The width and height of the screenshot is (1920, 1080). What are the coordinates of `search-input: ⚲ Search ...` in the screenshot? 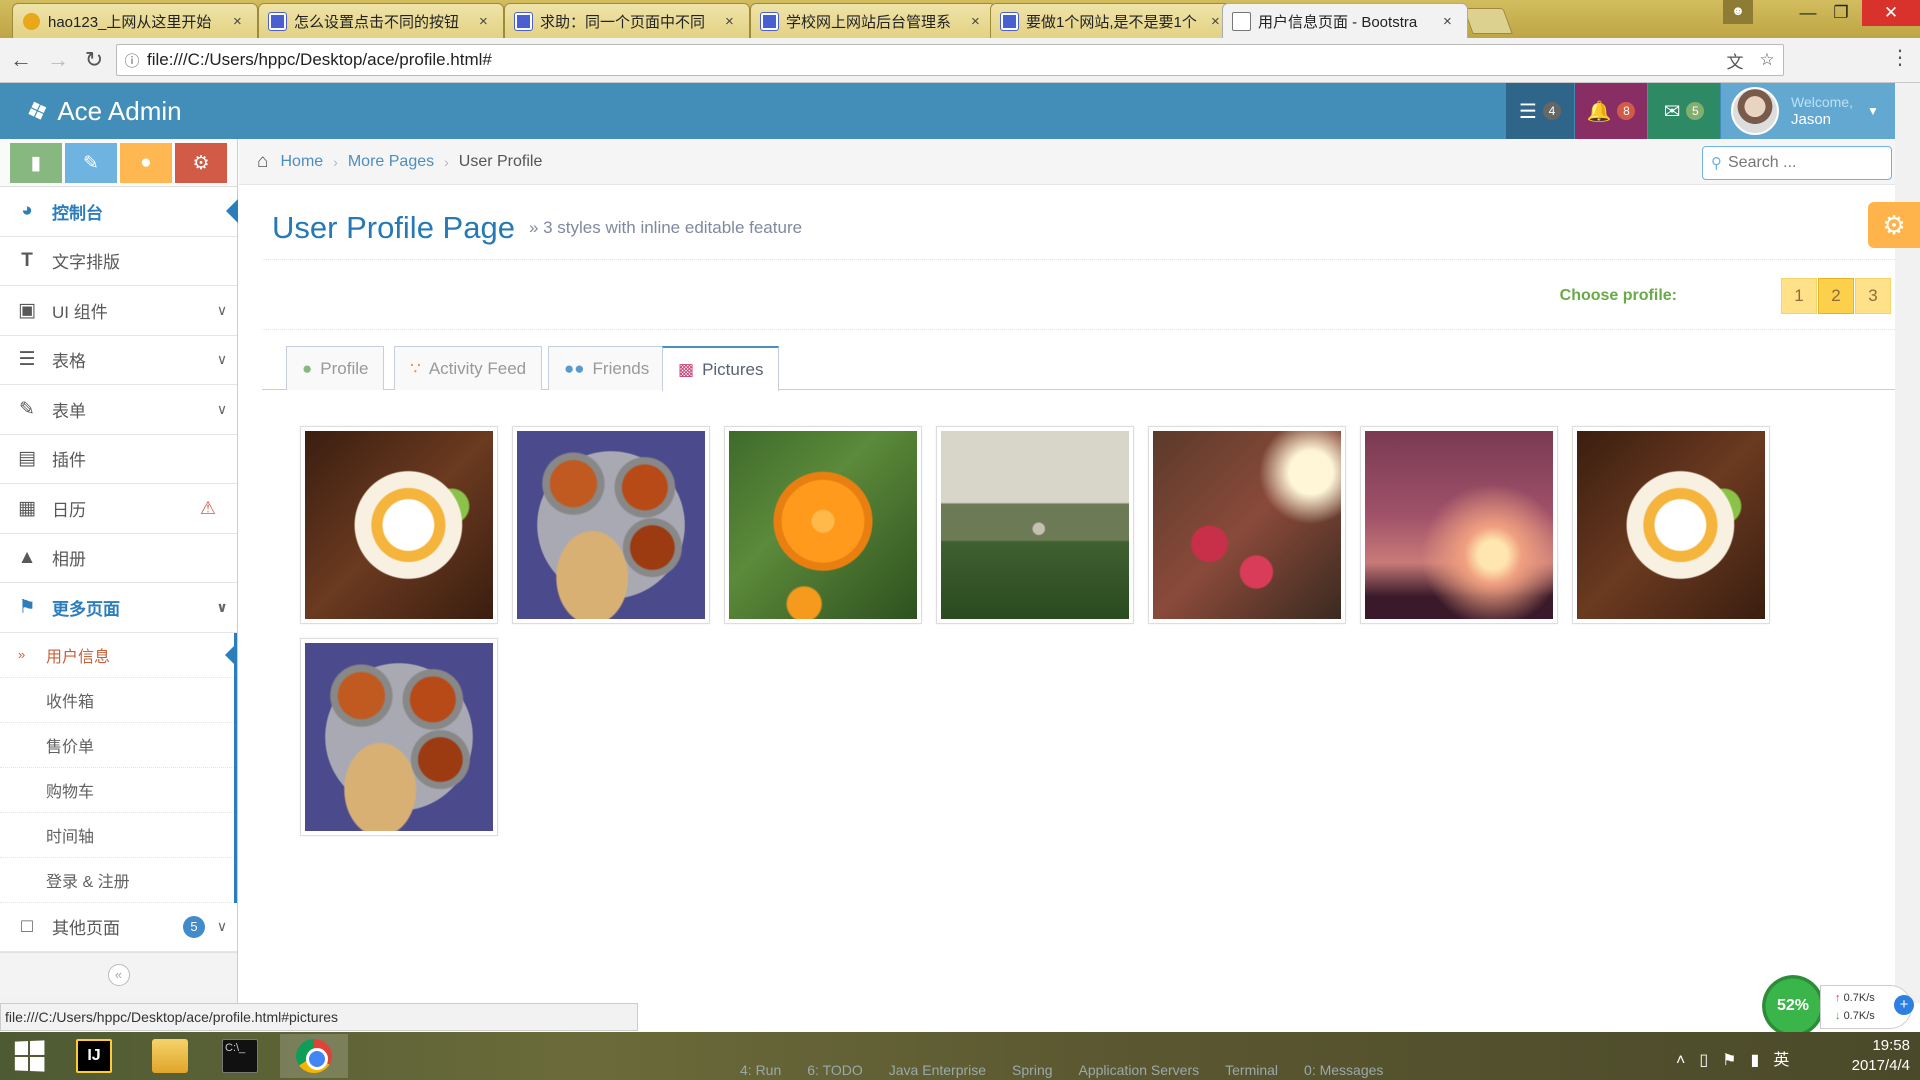 It's located at (1797, 163).